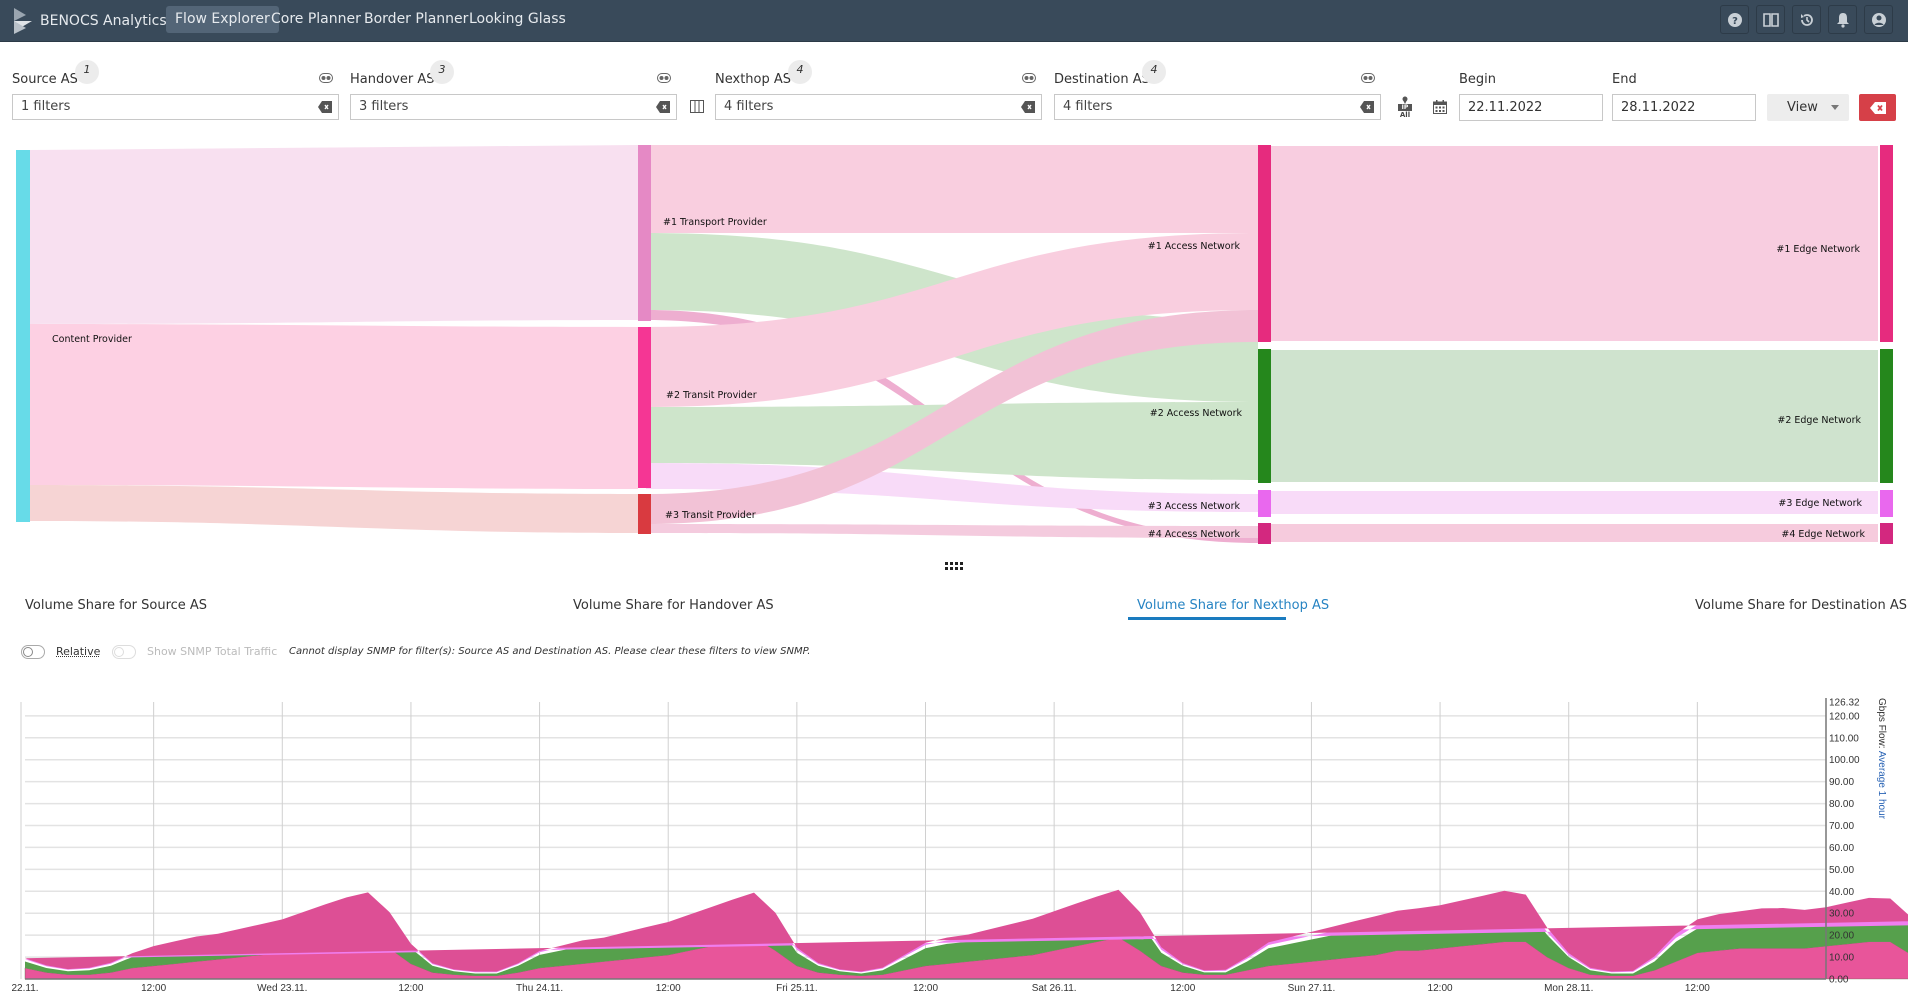 The image size is (1908, 993). Describe the element at coordinates (1842, 19) in the screenshot. I see `notifications-button` at that location.